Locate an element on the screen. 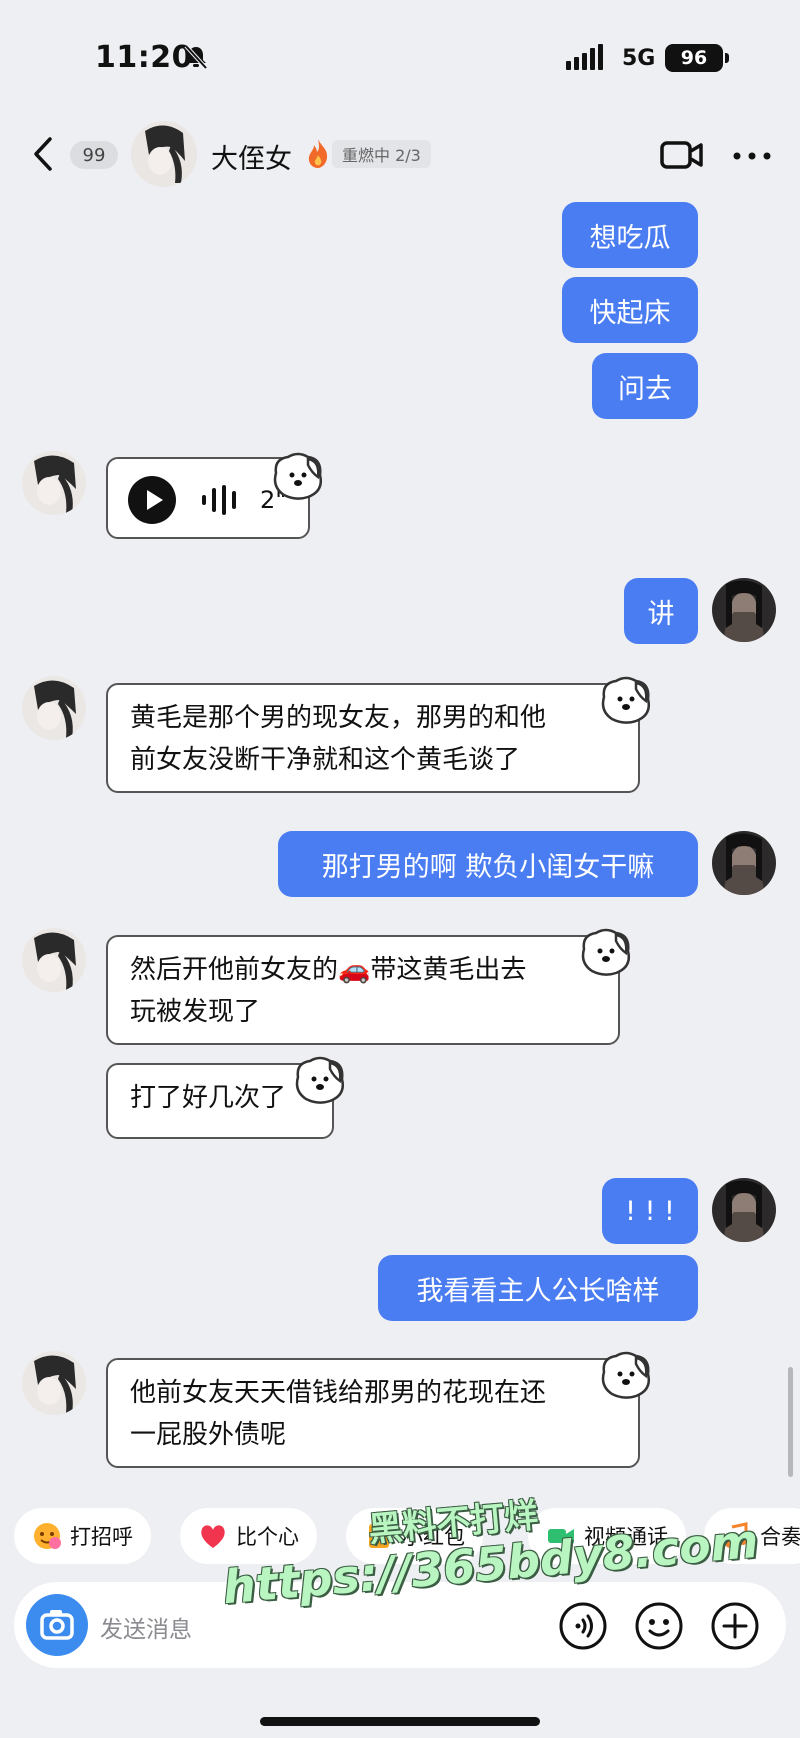  message-text: 想吃瓜 is located at coordinates (630, 238).